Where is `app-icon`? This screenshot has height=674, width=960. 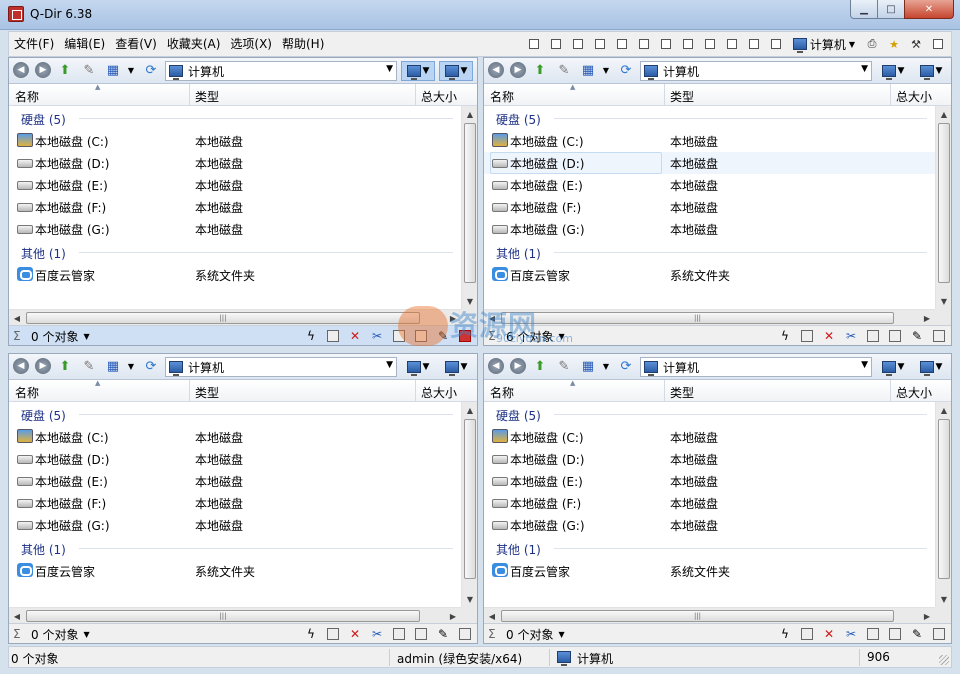
app-icon is located at coordinates (16, 14).